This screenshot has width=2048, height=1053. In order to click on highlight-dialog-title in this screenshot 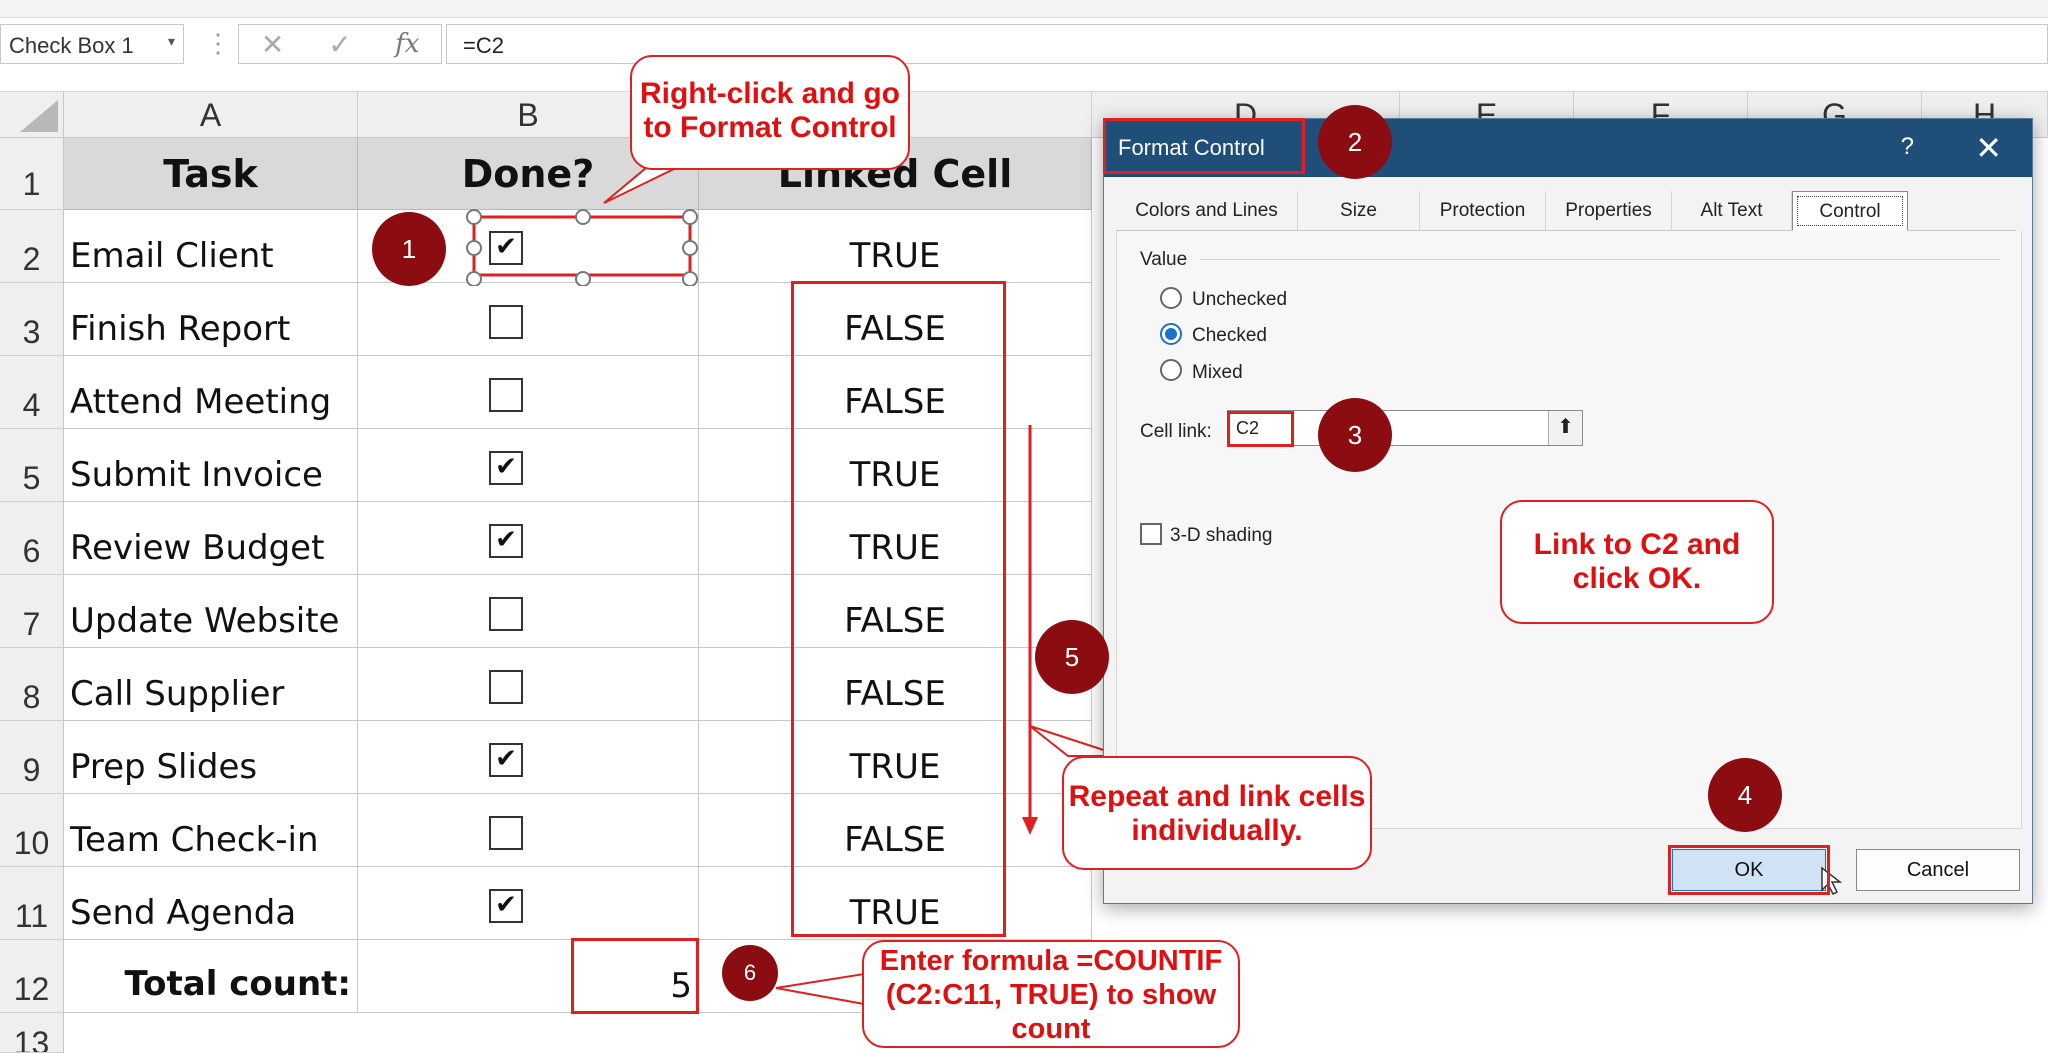, I will do `click(1204, 146)`.